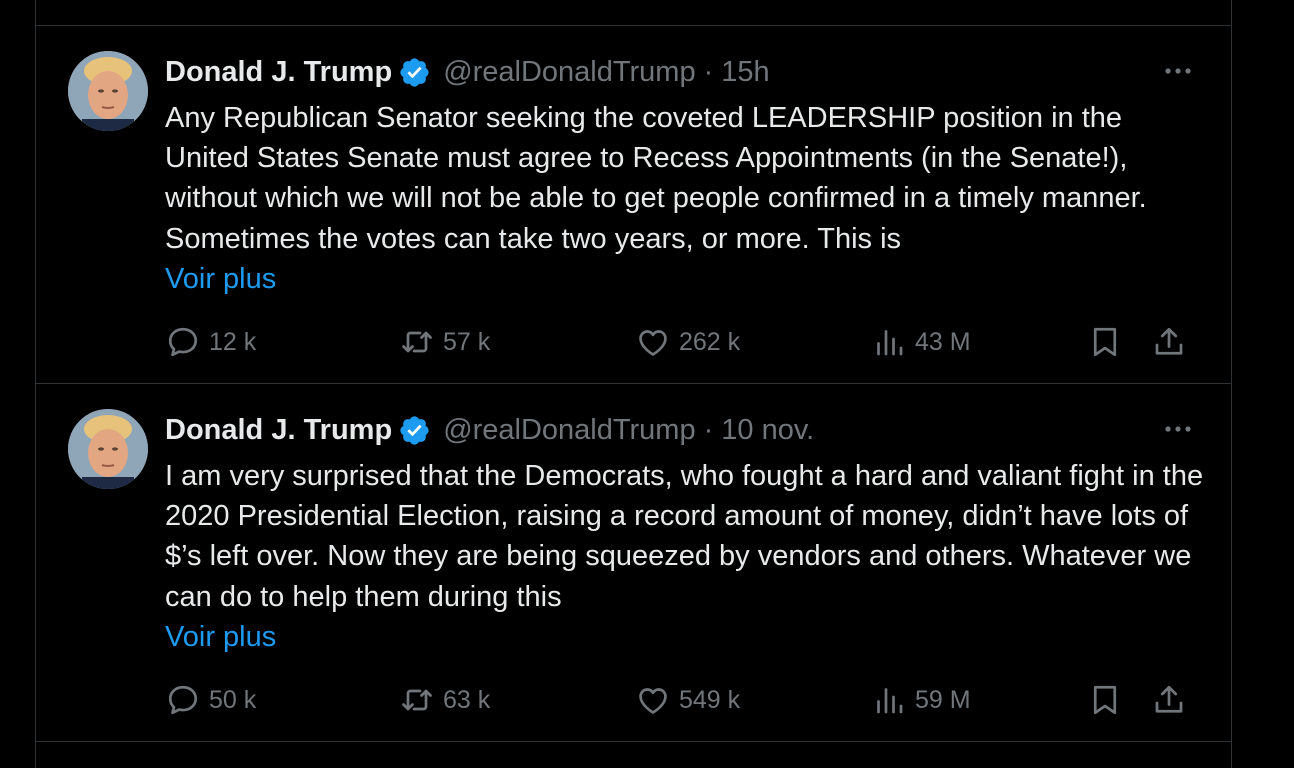  I want to click on action-bar: 12 k 57 k 262 k 43 M, so click(683, 342).